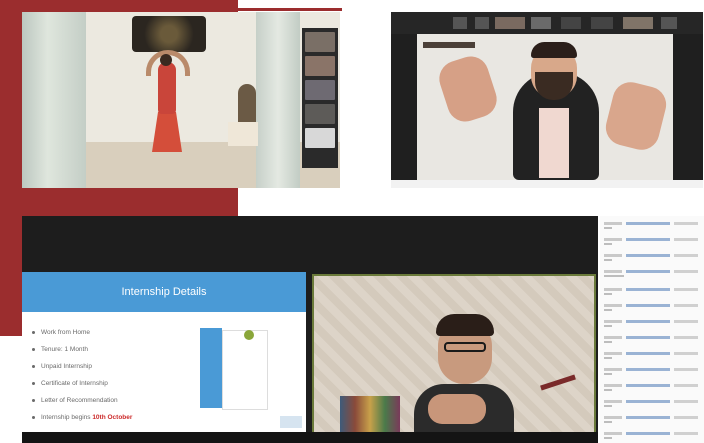 Image resolution: width=704 pixels, height=443 pixels. I want to click on right-curtain, so click(278, 100).